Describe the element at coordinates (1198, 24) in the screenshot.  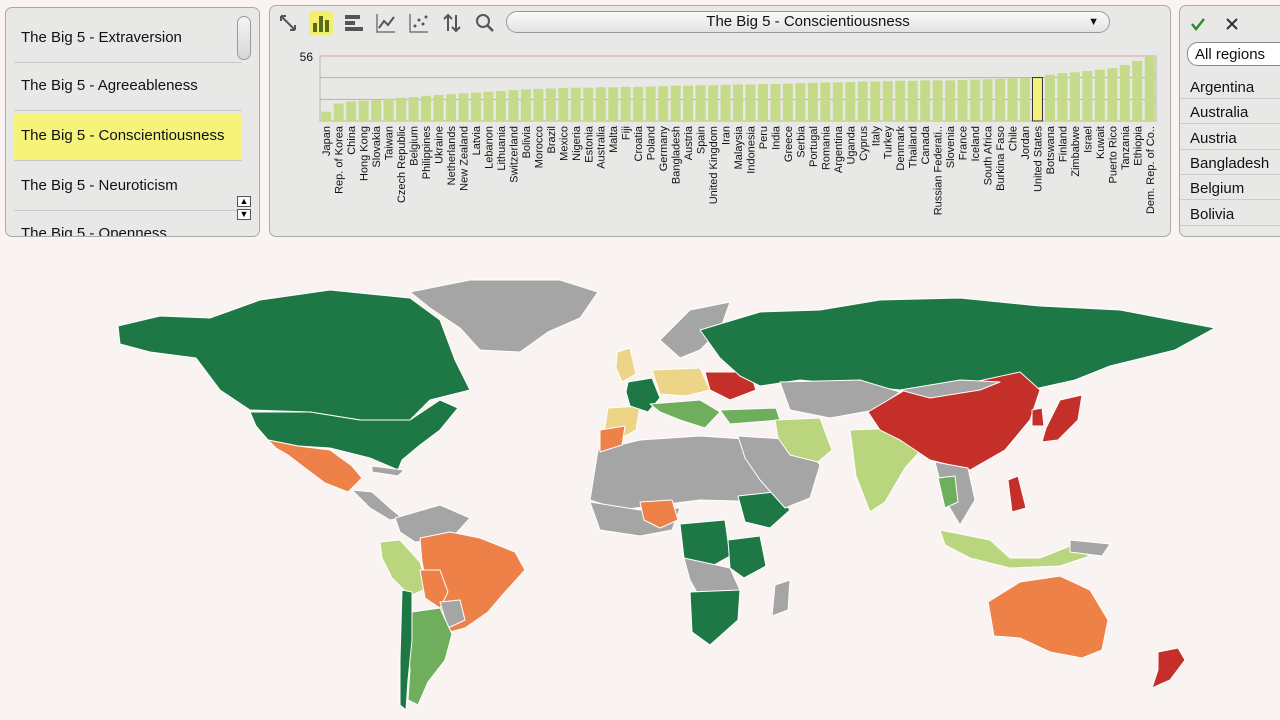
I see `check-icon` at that location.